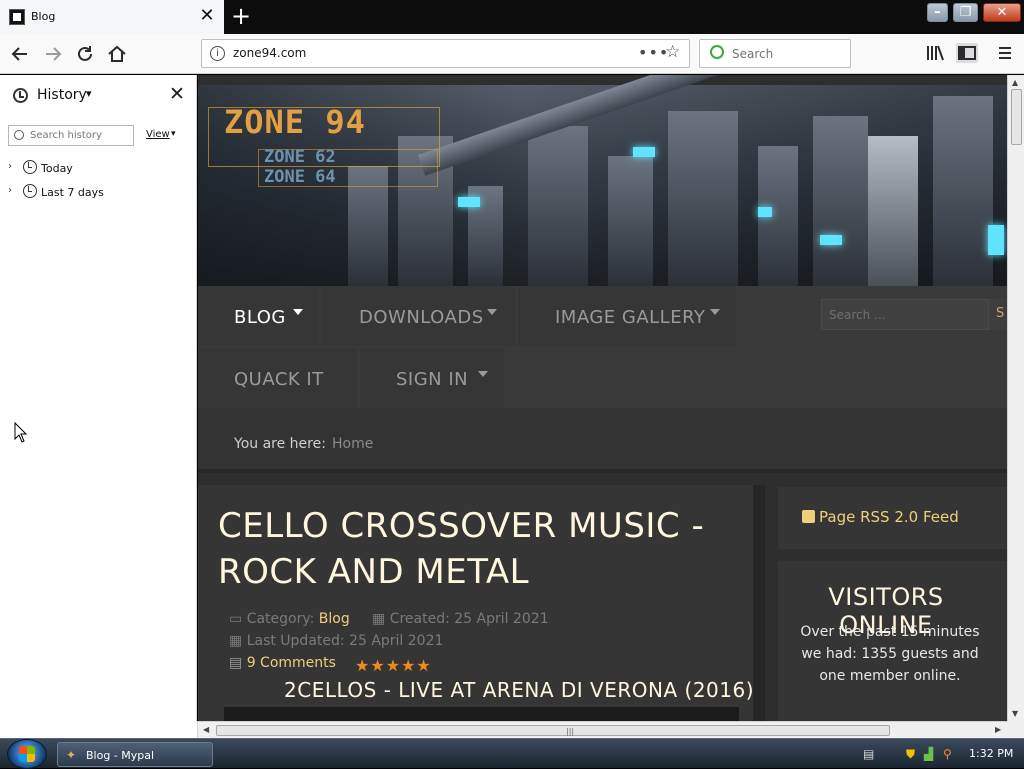 The image size is (1024, 769). Describe the element at coordinates (30, 167) in the screenshot. I see `clock-icon` at that location.